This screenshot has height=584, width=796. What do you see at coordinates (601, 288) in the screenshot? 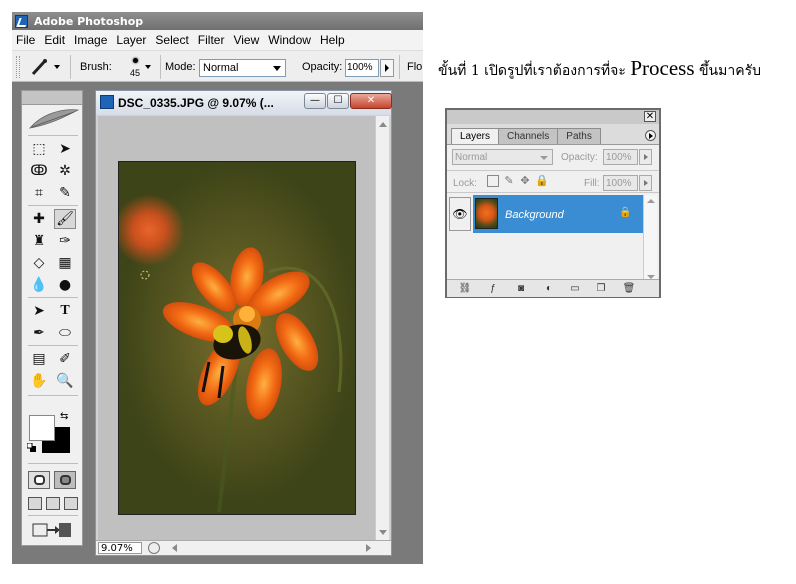
I see `new-layer-icon: ❐` at bounding box center [601, 288].